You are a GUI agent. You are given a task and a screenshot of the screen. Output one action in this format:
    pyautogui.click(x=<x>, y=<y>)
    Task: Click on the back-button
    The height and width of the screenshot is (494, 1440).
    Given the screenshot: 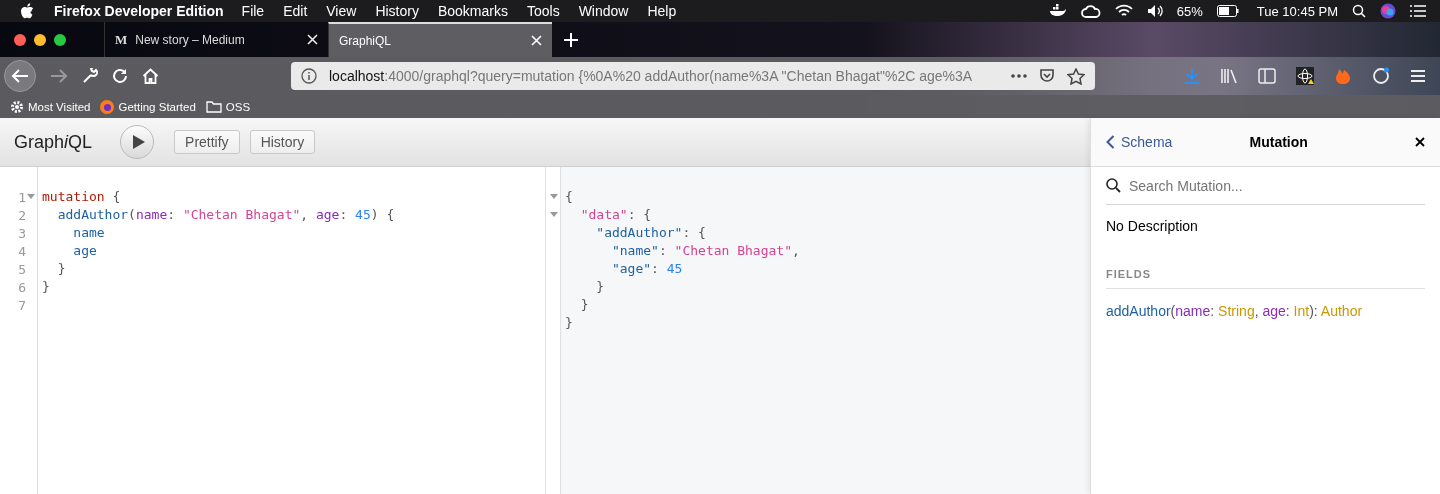 What is the action you would take?
    pyautogui.click(x=20, y=76)
    